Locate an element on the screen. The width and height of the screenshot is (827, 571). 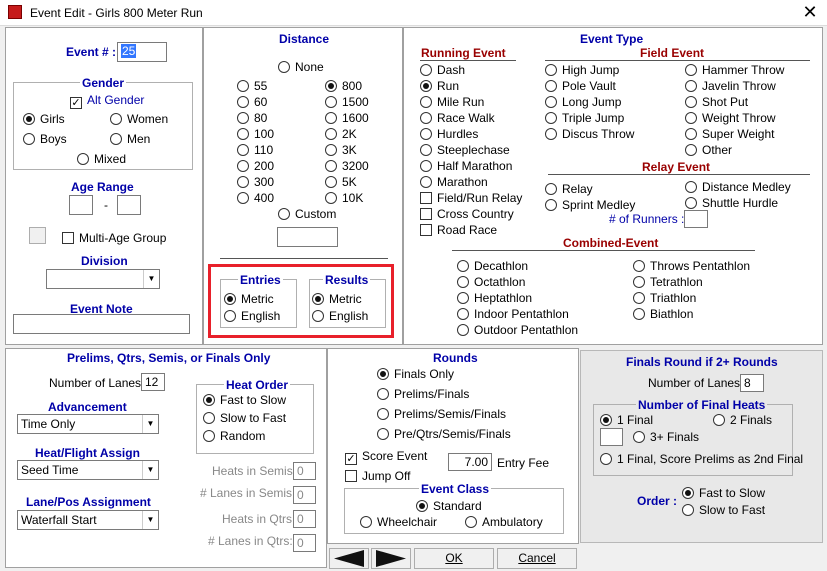
lanes-semis-field: 0 is located at coordinates (304, 495).